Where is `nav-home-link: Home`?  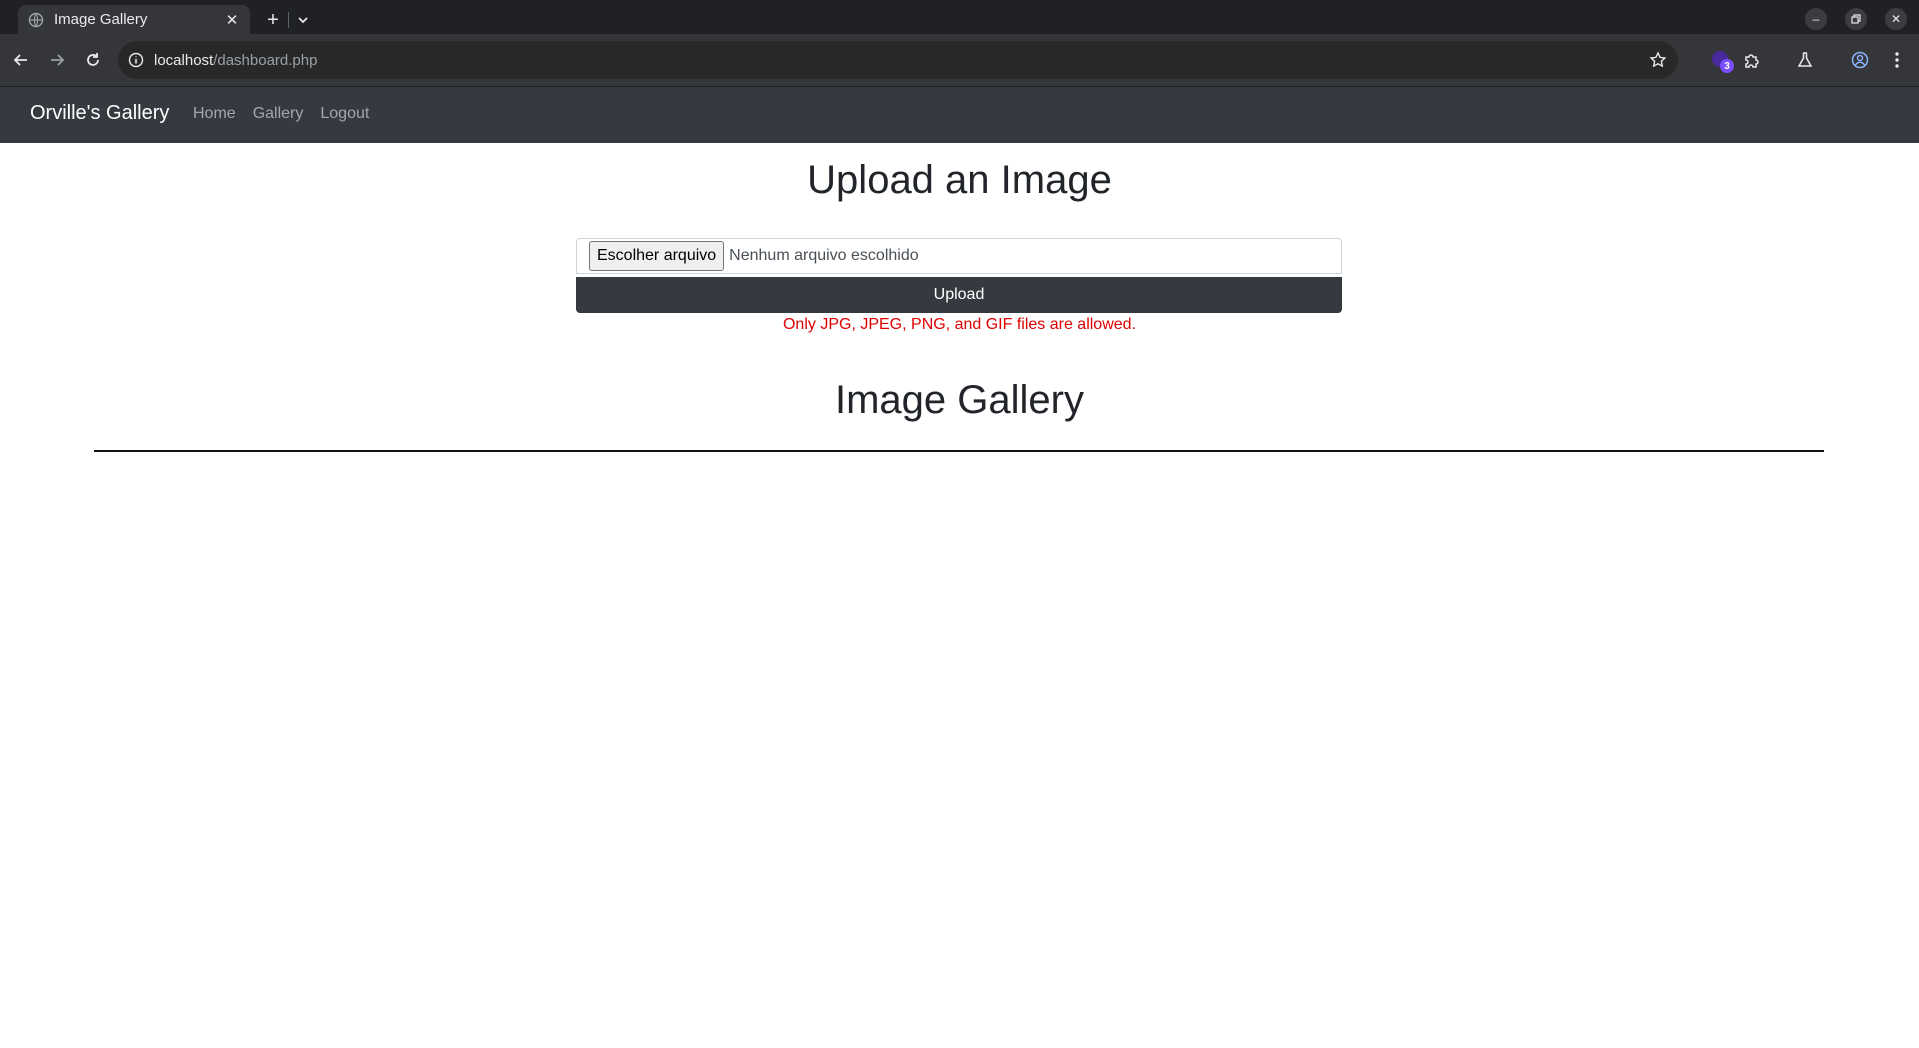 nav-home-link: Home is located at coordinates (214, 114).